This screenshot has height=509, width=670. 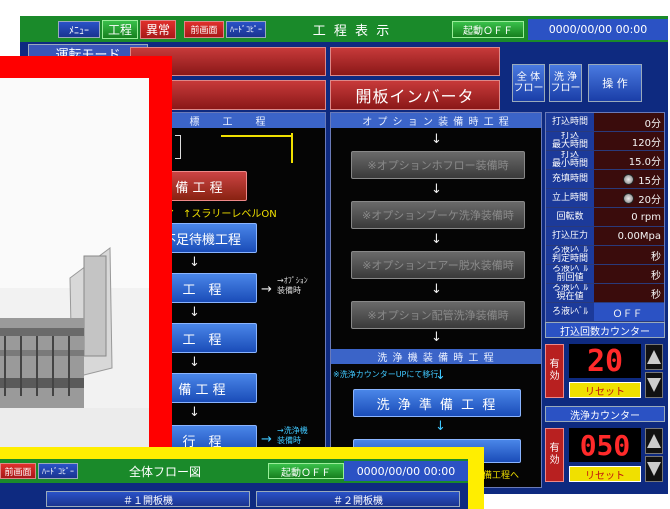 I want to click on wash-counter-panel: 有 効 050 リセット, so click(x=605, y=456).